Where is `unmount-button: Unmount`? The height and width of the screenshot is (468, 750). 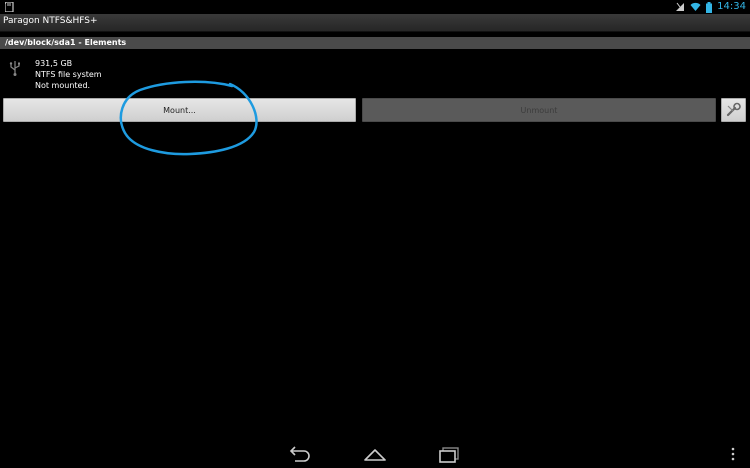
unmount-button: Unmount is located at coordinates (539, 110).